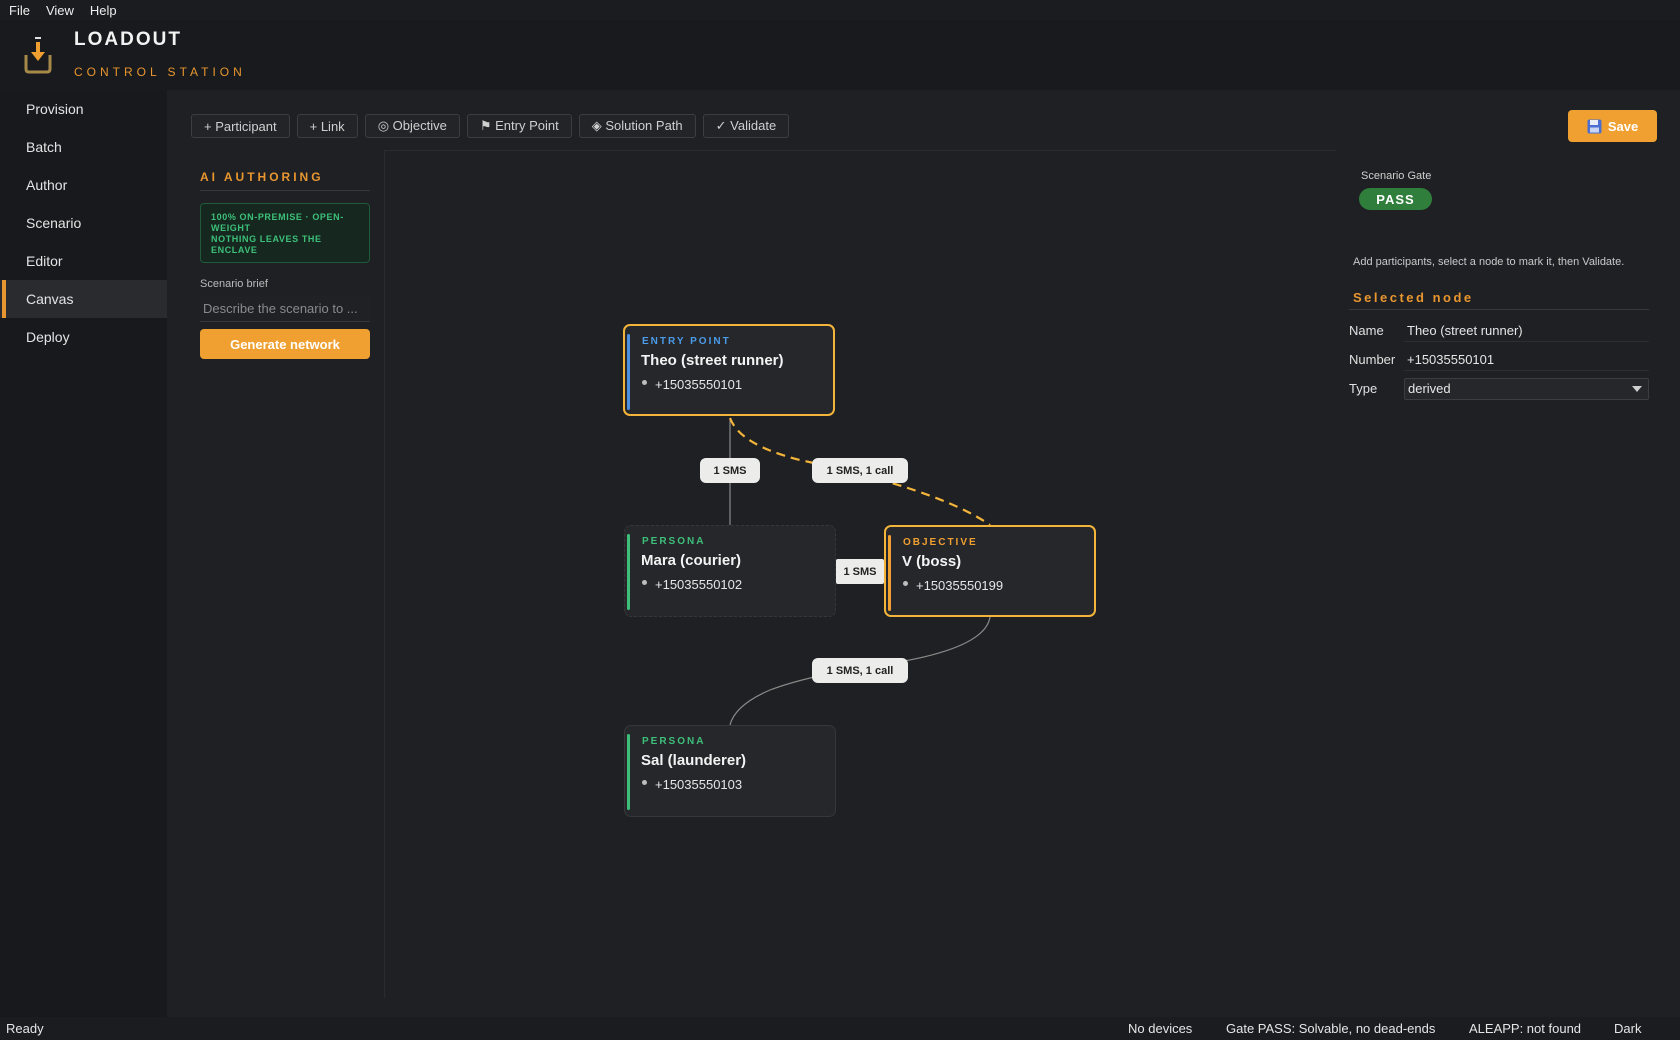 This screenshot has width=1680, height=1040. I want to click on sidebar-item-batch: Batch, so click(83, 147).